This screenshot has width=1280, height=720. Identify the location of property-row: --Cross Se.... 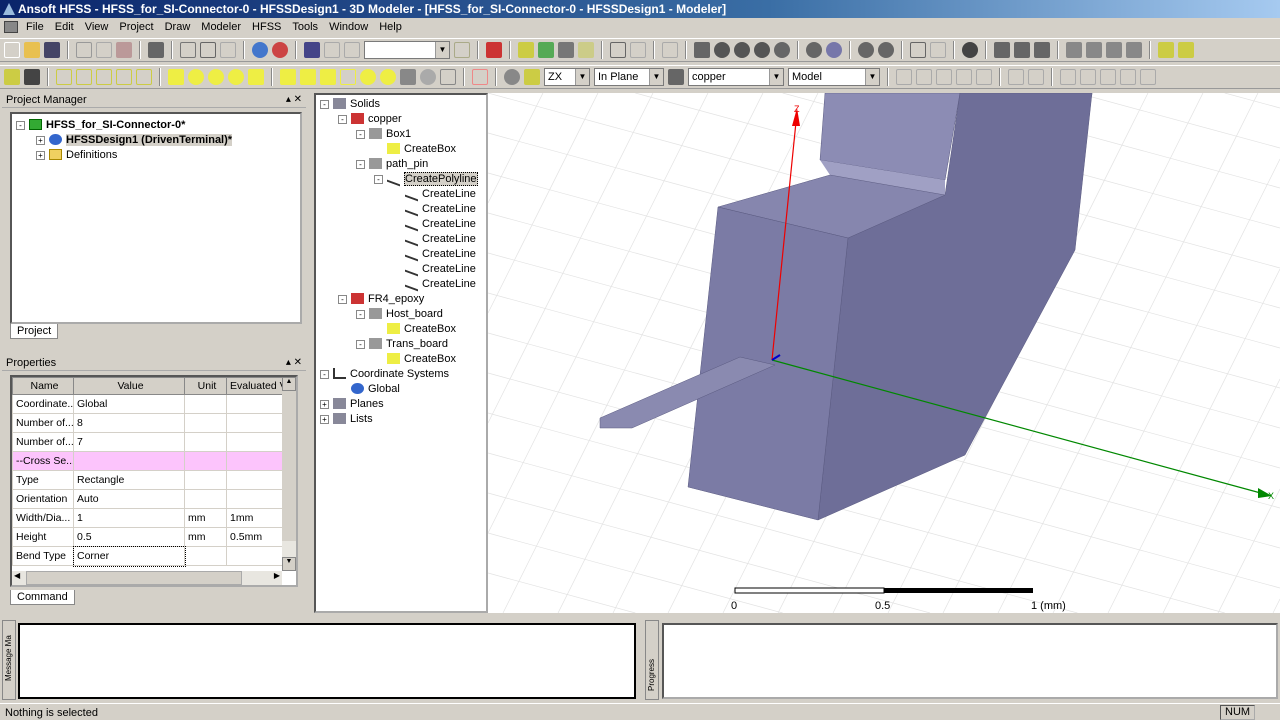
(147, 461).